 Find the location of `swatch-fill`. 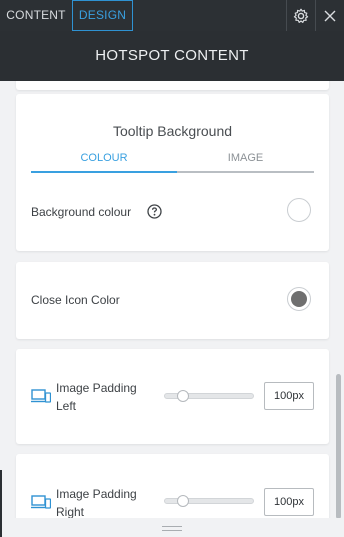

swatch-fill is located at coordinates (299, 299).